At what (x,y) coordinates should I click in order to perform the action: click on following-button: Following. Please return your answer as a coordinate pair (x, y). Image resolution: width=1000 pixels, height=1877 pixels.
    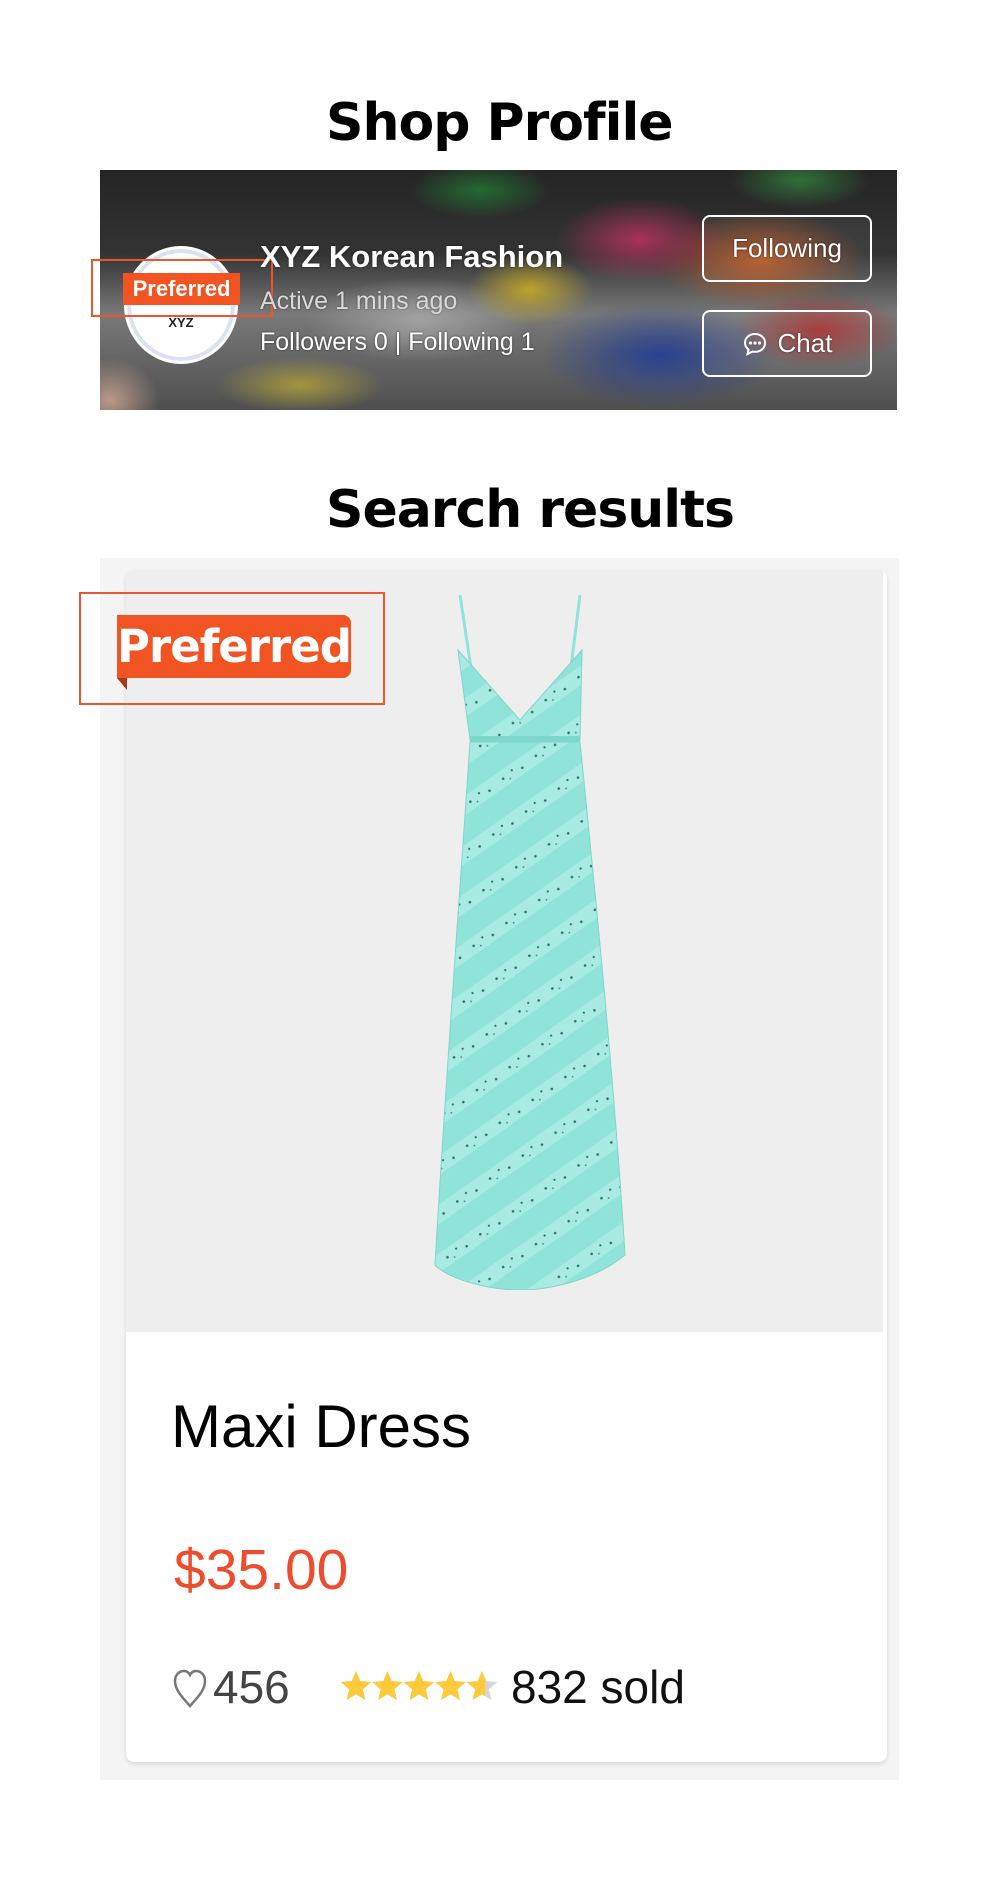
    Looking at the image, I should click on (787, 248).